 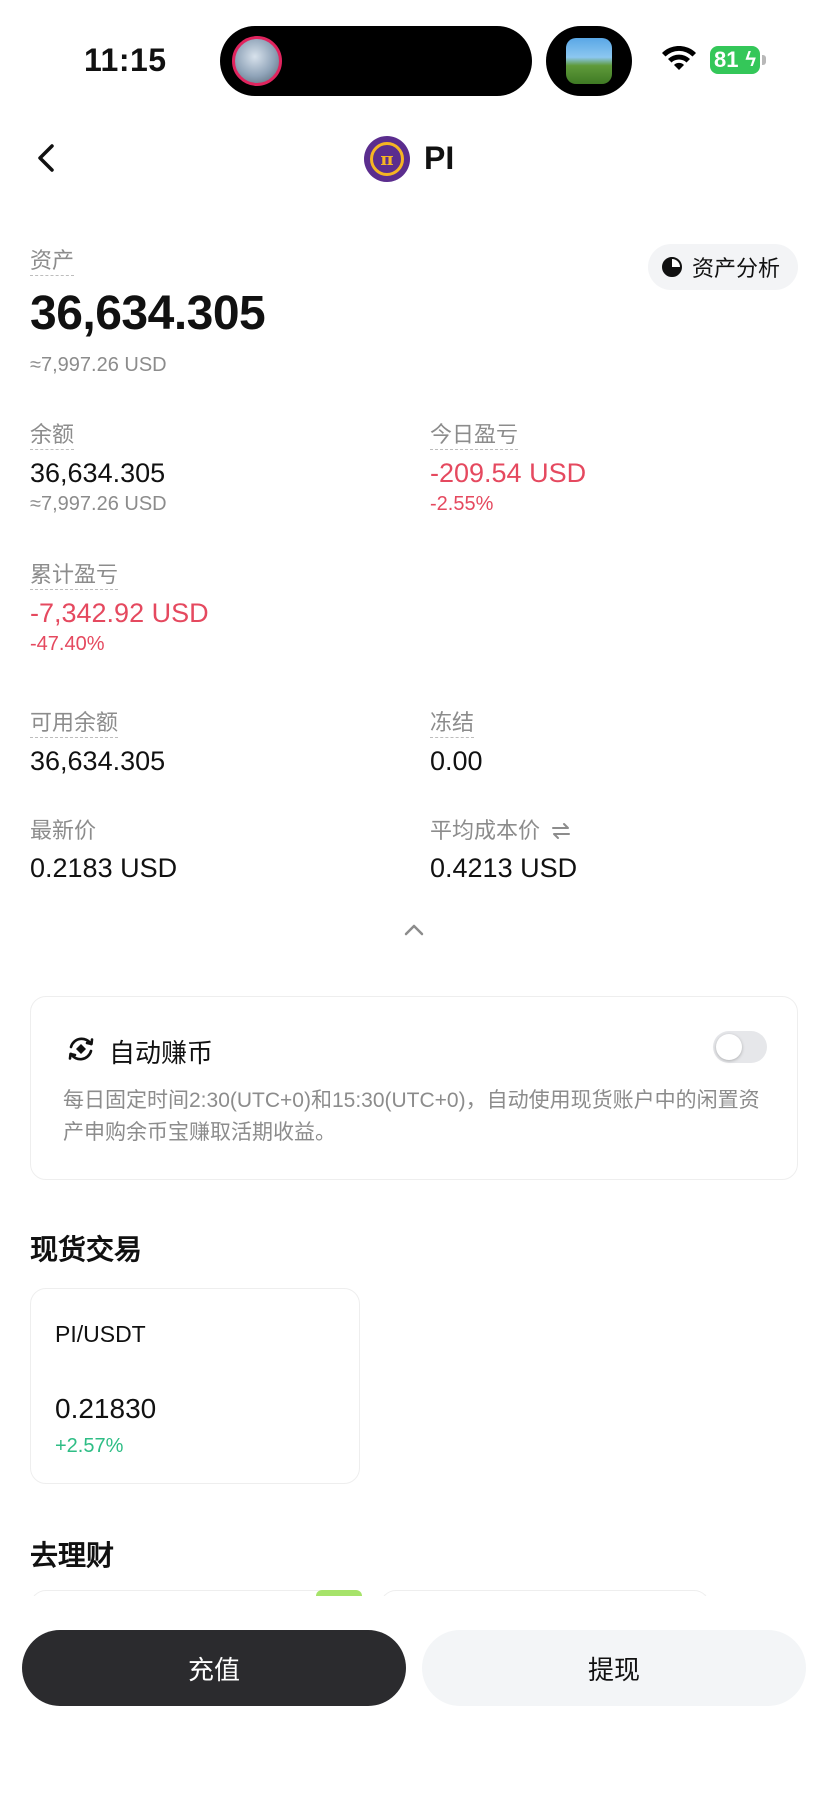 I want to click on auto-earn-title: 自动赚币, so click(x=161, y=1053).